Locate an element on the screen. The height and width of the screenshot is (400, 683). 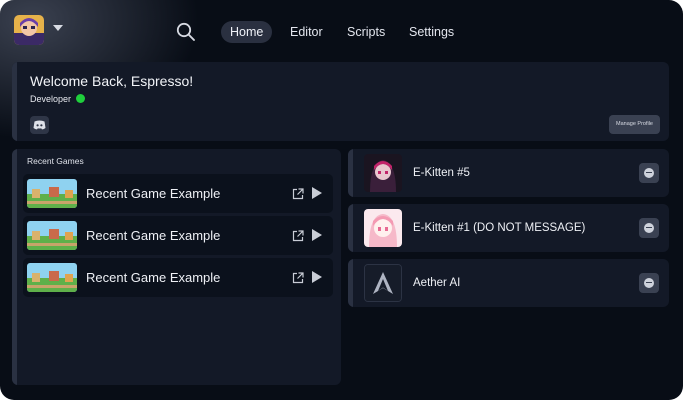
user-avatar is located at coordinates (29, 30).